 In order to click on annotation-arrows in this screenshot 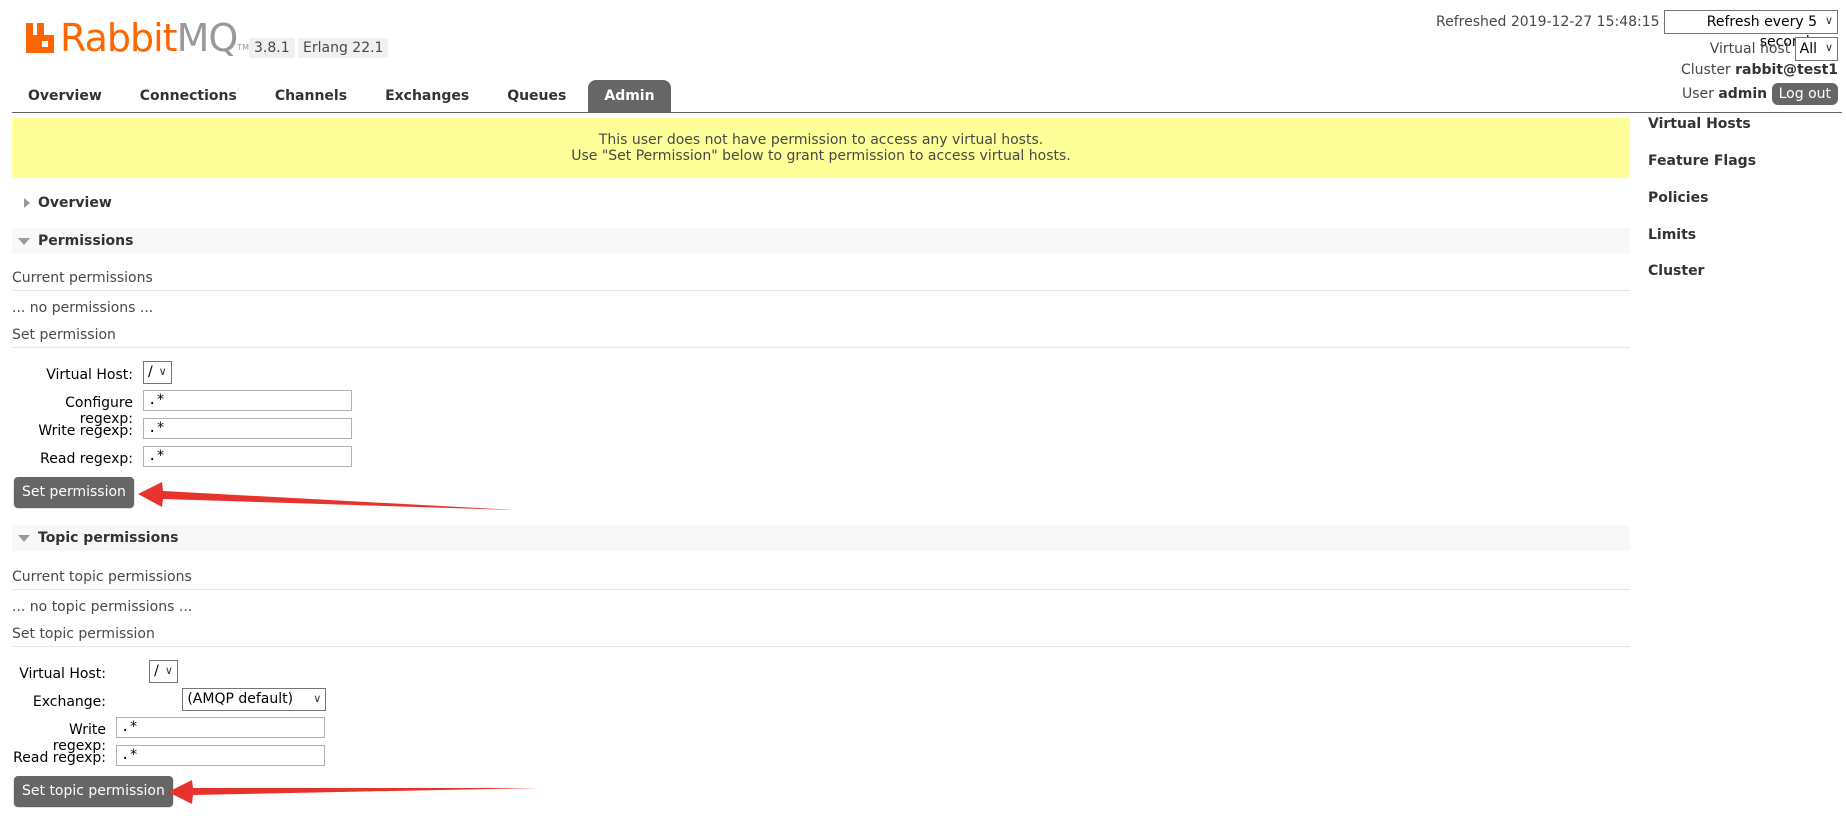, I will do `click(339, 643)`.